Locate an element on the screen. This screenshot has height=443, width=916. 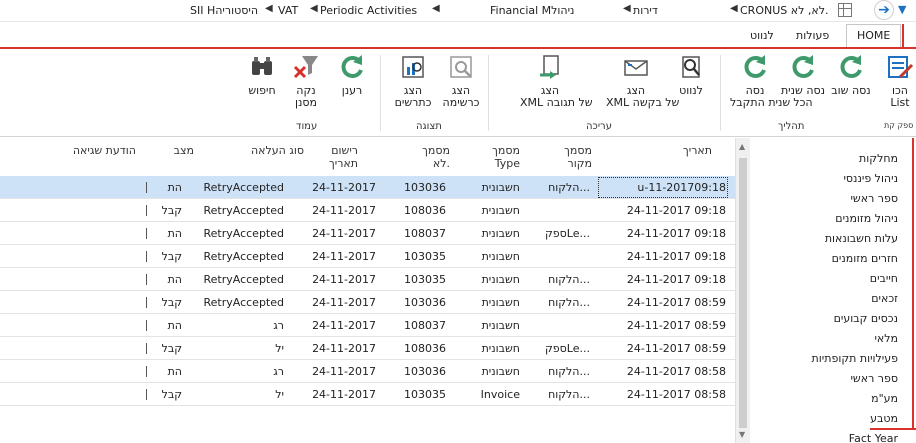
back-arrow-icon: ➔ is located at coordinates (884, 10).